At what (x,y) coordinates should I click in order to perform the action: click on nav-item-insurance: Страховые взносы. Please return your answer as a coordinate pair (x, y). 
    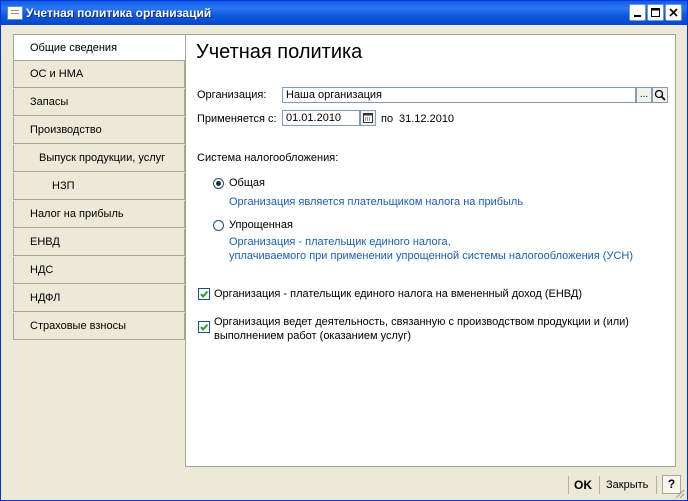
    Looking at the image, I should click on (99, 326).